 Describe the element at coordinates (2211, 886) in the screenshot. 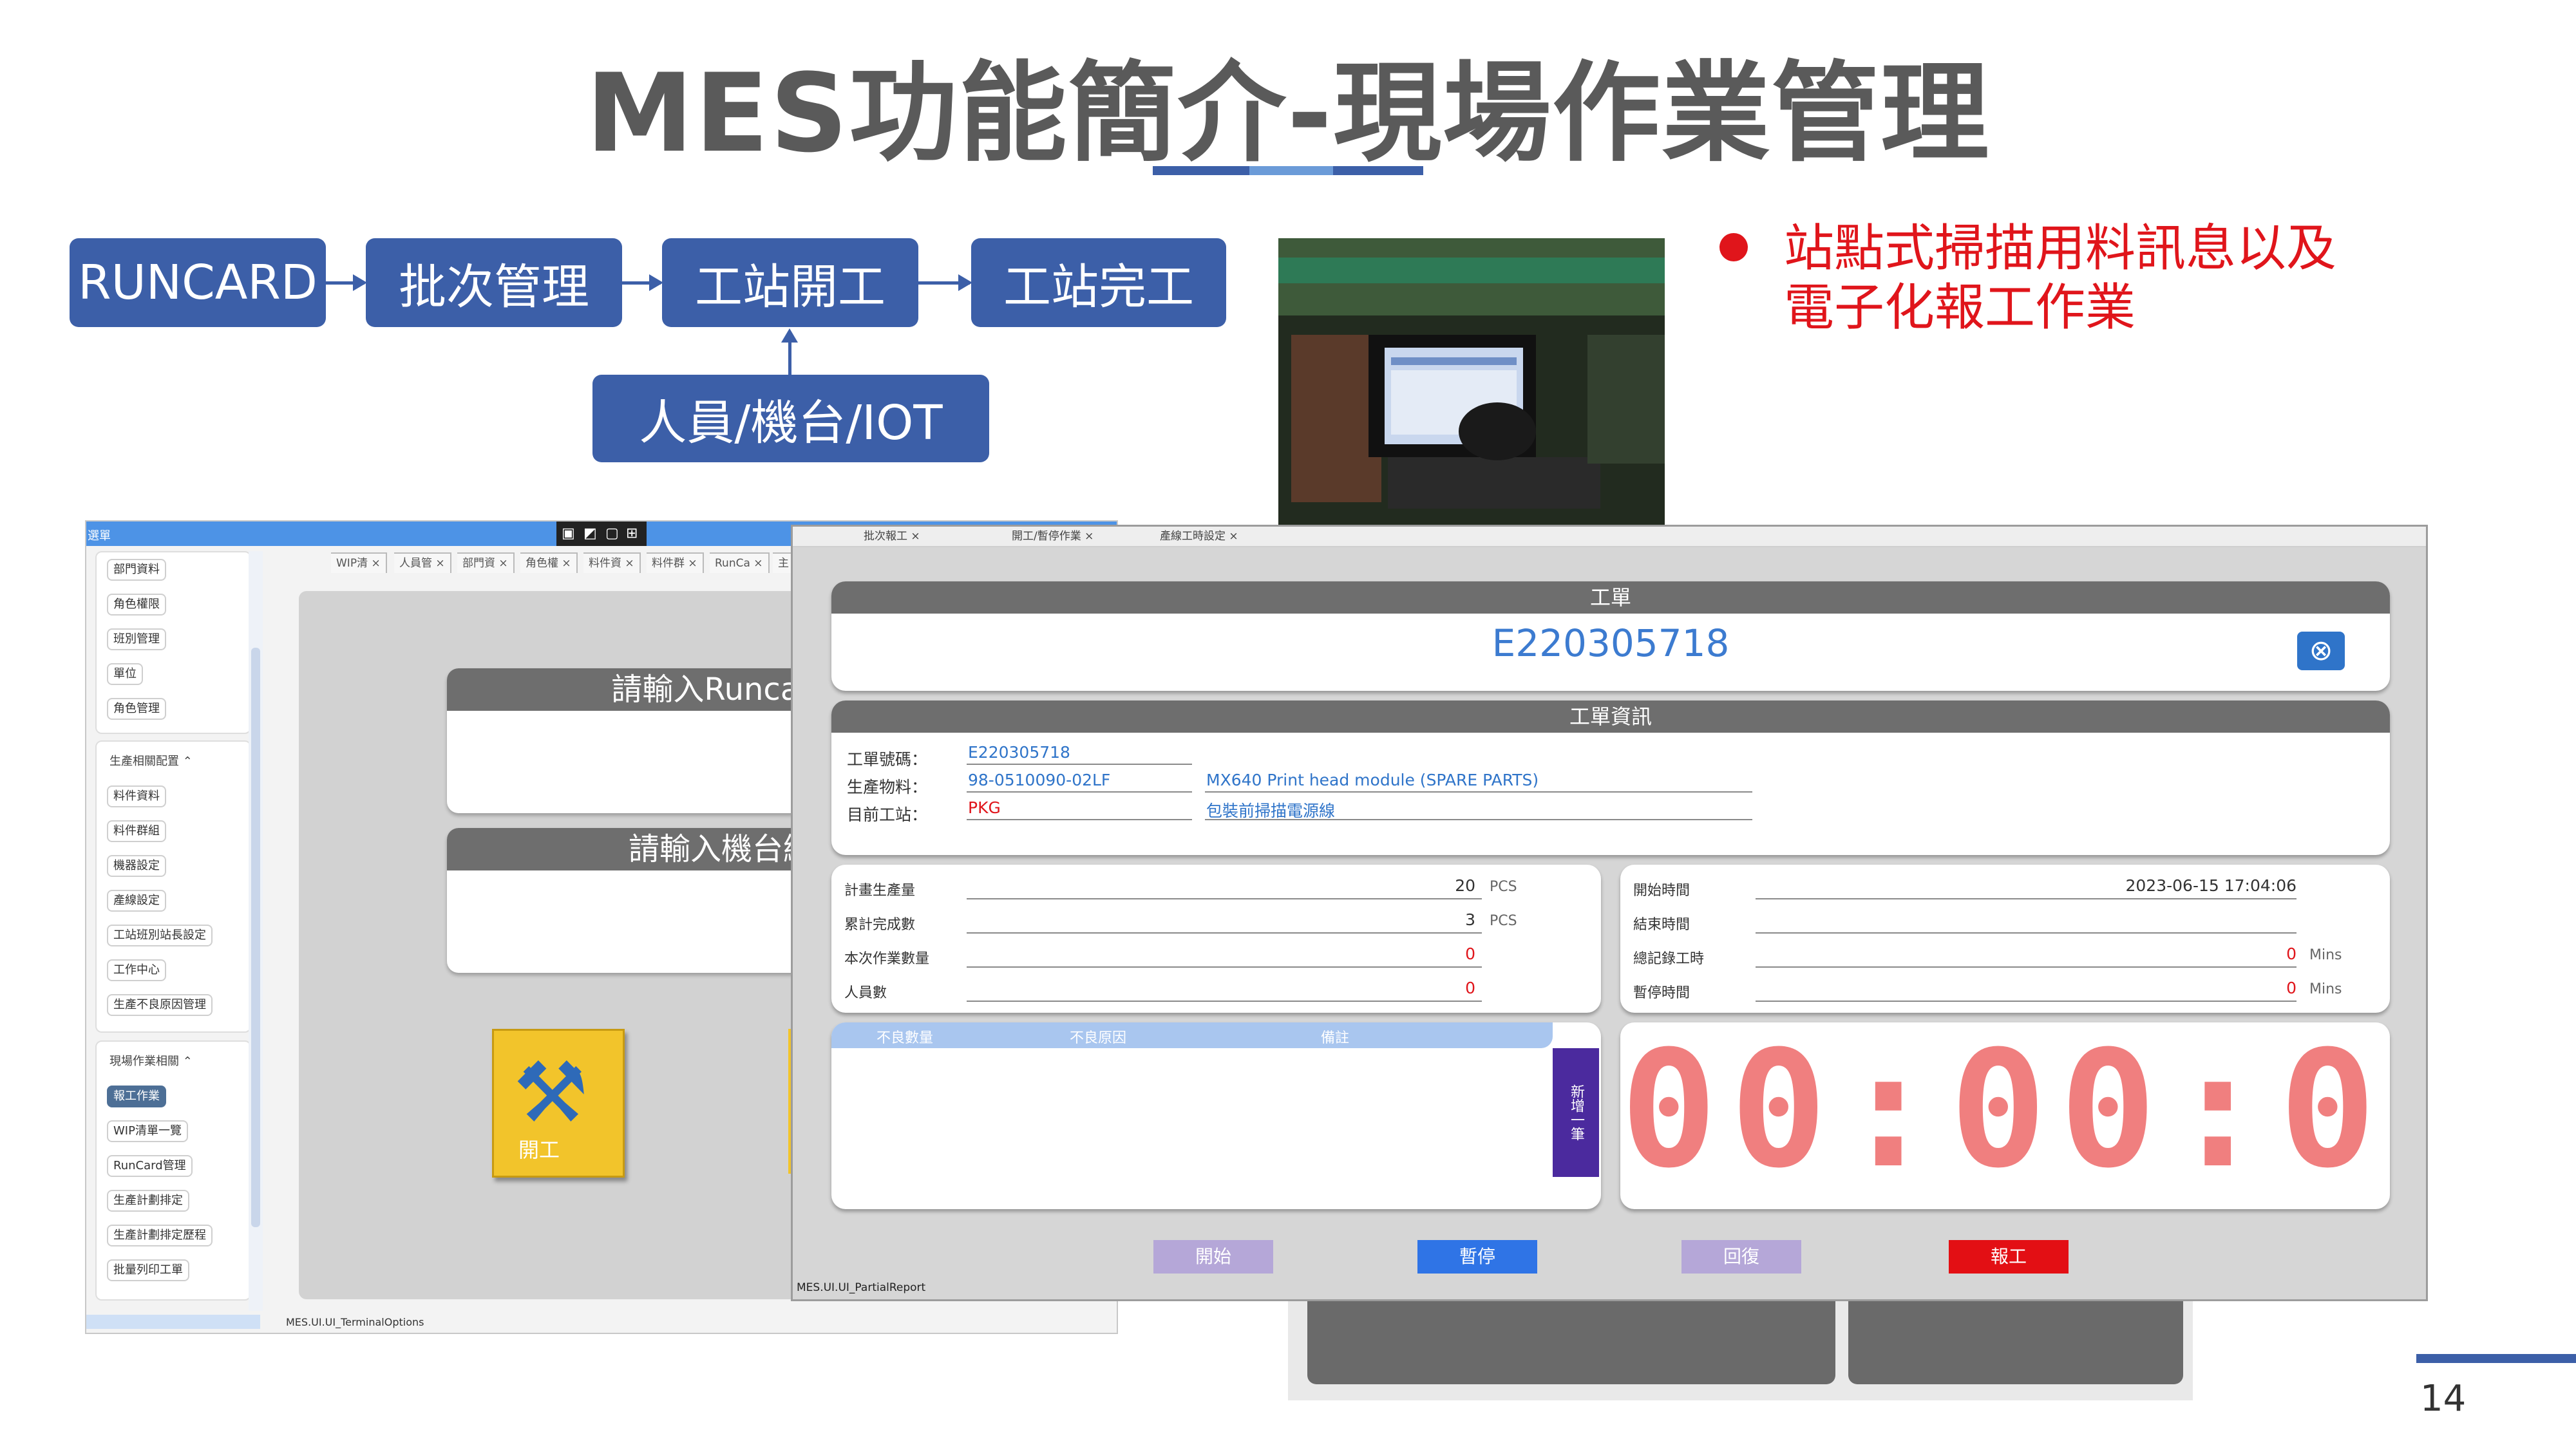

I see `start-time-value: 2023-06-15 17:04:06` at that location.